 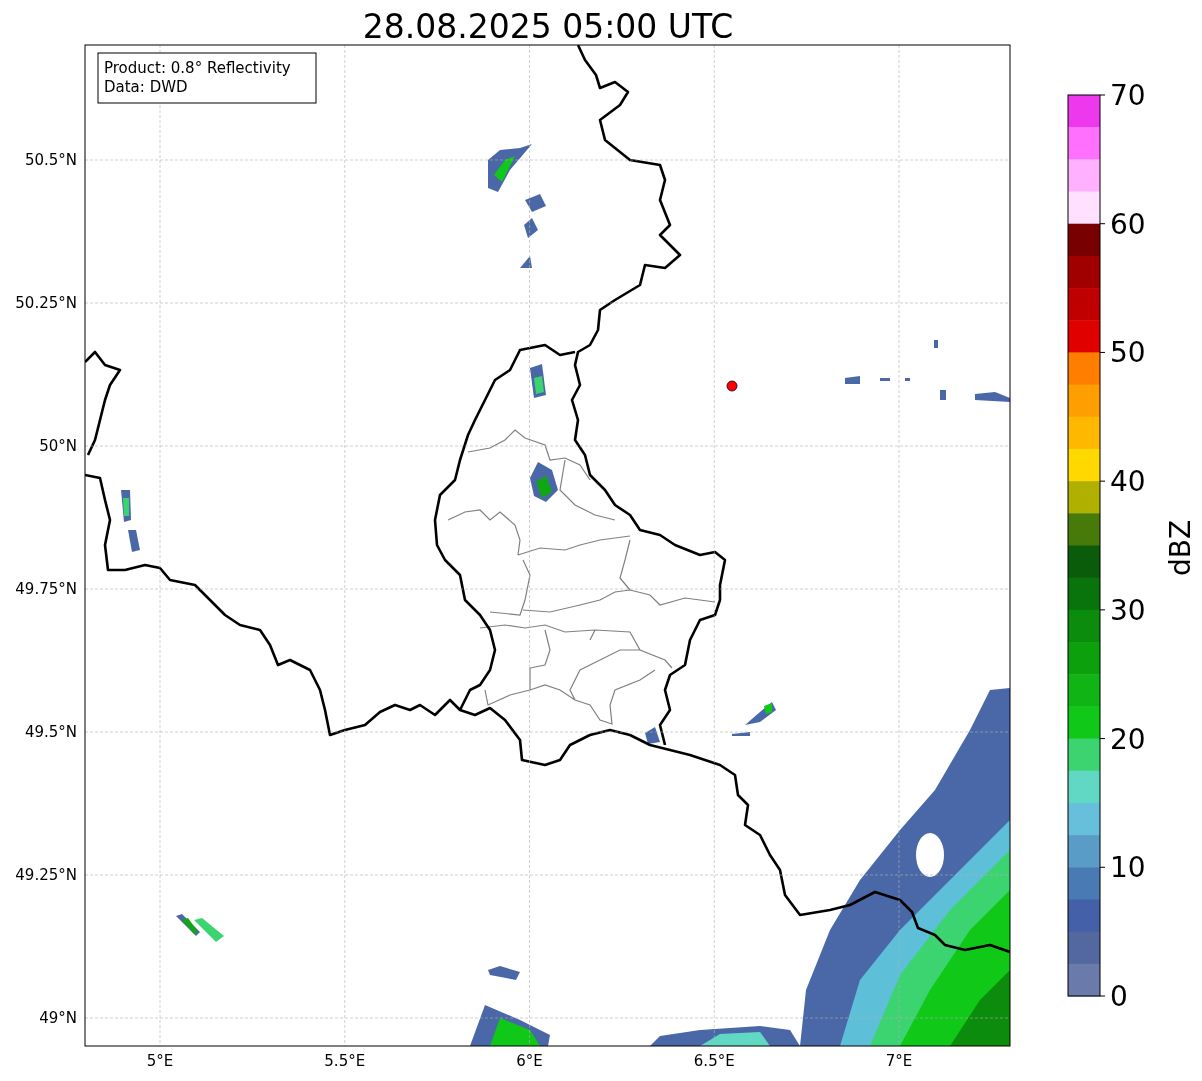 I want to click on axis-tick-label: 50.25°N, so click(x=46, y=303).